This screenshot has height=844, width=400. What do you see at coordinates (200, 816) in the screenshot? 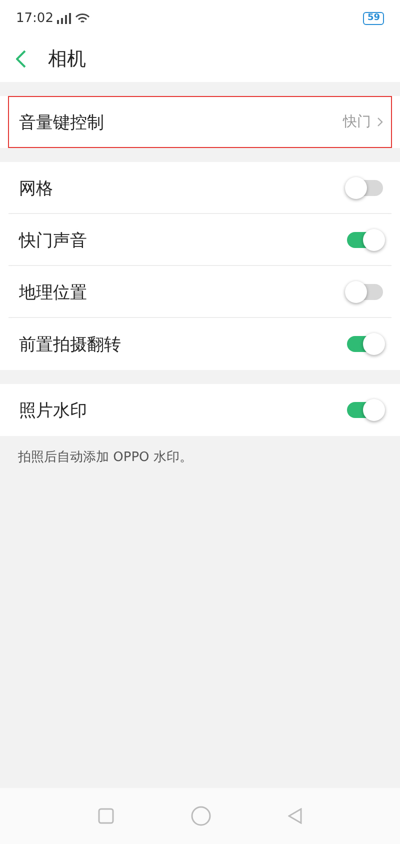
I see `home-icon` at bounding box center [200, 816].